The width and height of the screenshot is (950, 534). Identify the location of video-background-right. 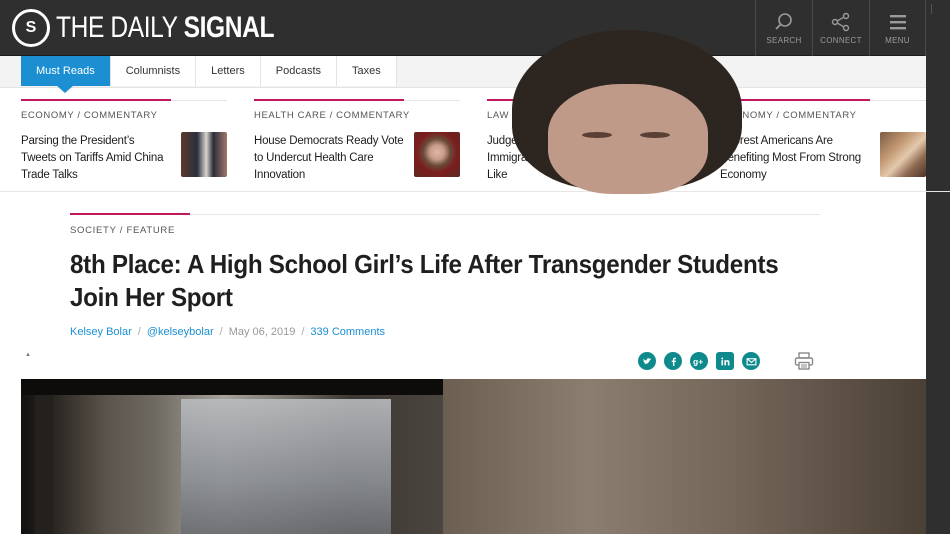
(684, 456).